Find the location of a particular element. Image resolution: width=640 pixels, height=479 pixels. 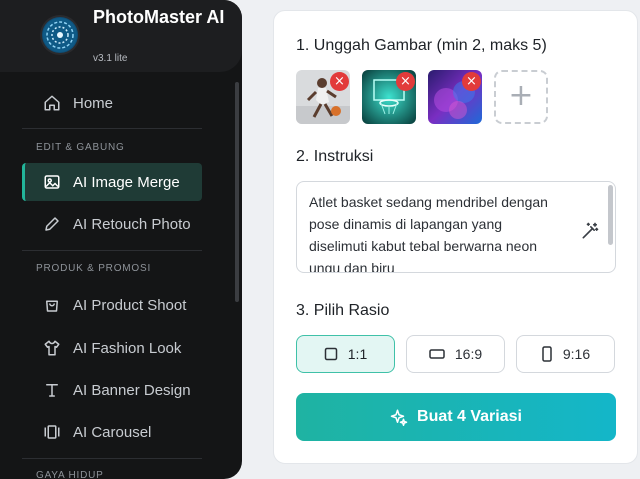

sidebar-scrollbar is located at coordinates (237, 192).